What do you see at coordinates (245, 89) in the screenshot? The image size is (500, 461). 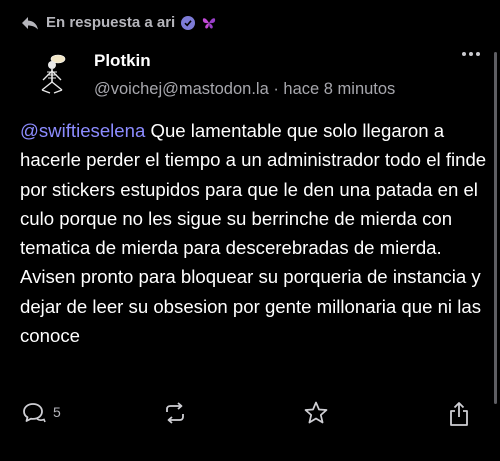 I see `author-handle-and-time: @voichej@mastodon.la · hace 8 minutos` at bounding box center [245, 89].